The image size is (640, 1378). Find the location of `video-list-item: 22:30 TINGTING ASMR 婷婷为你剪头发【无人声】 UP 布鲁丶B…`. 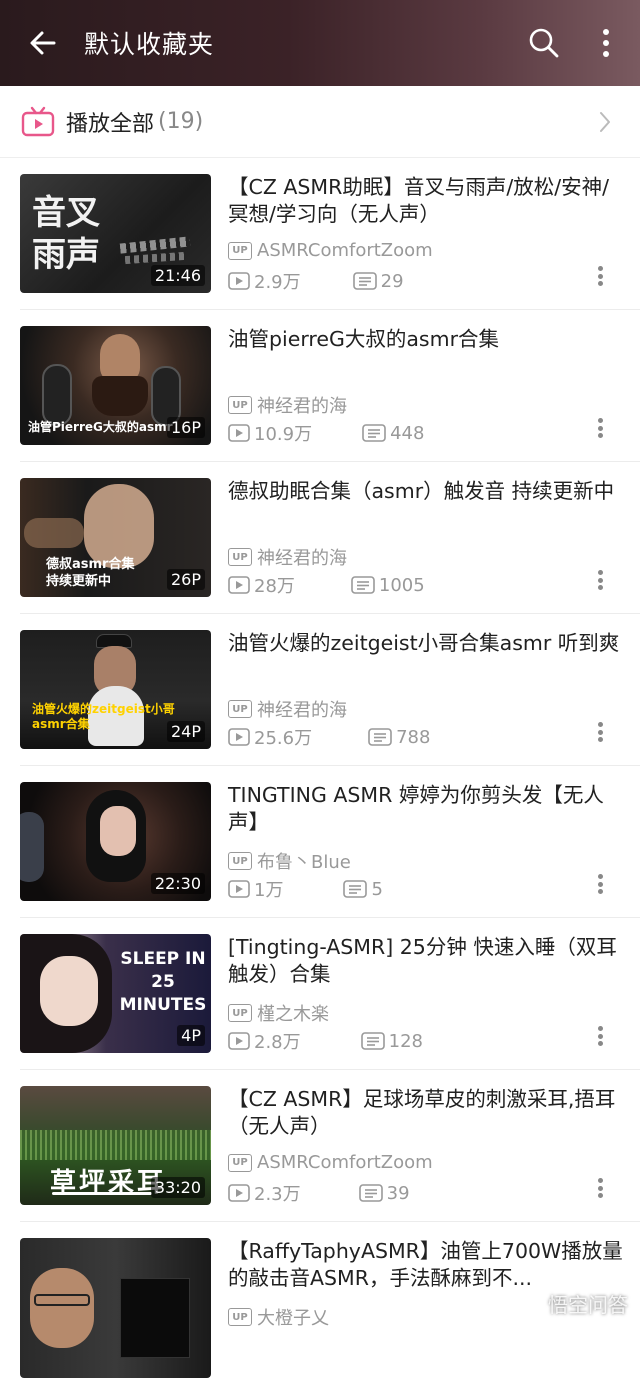

video-list-item: 22:30 TINGTING ASMR 婷婷为你剪头发【无人声】 UP 布鲁丶B… is located at coordinates (320, 842).